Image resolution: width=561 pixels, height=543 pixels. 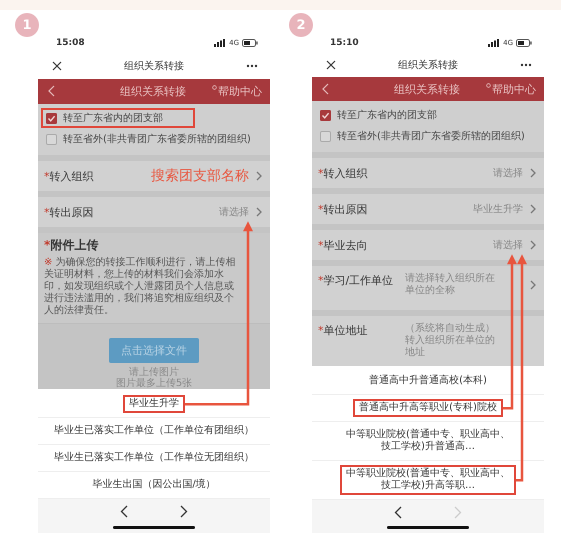 What do you see at coordinates (428, 245) in the screenshot?
I see `form-row: *毕业去向 请选择` at bounding box center [428, 245].